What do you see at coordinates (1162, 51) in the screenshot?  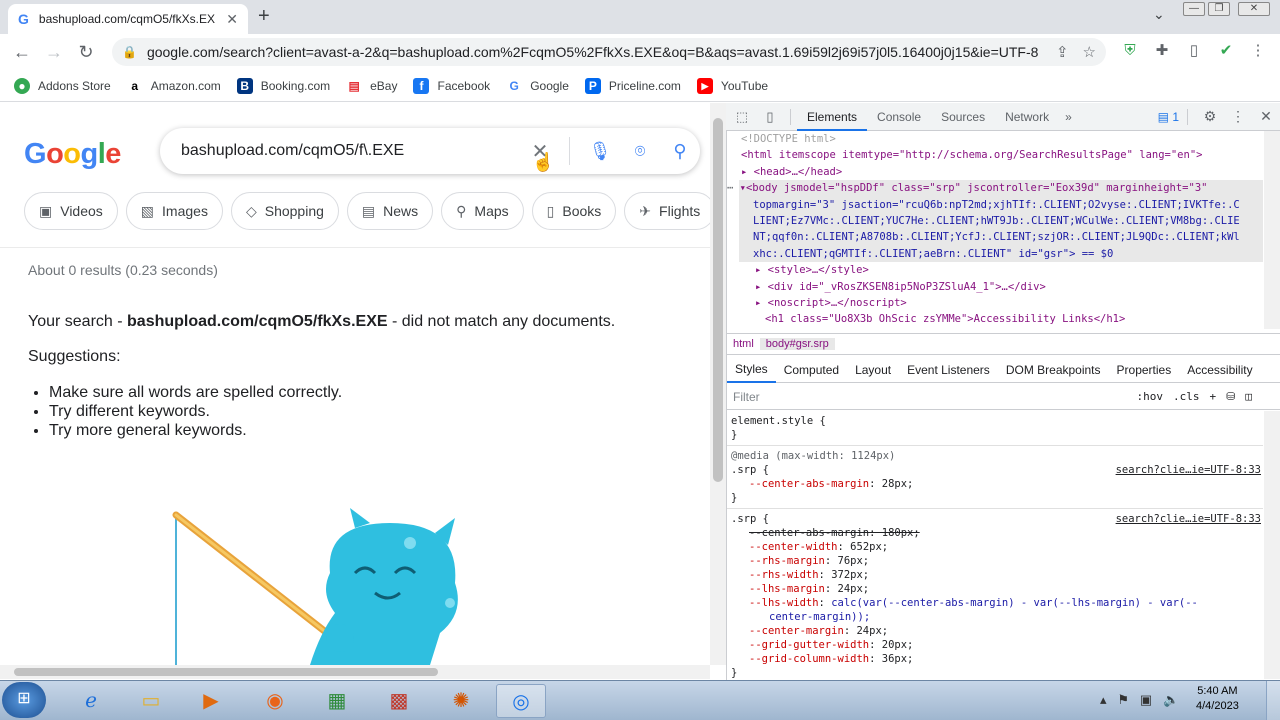 I see `extensions-puzzle-icon: ✚` at bounding box center [1162, 51].